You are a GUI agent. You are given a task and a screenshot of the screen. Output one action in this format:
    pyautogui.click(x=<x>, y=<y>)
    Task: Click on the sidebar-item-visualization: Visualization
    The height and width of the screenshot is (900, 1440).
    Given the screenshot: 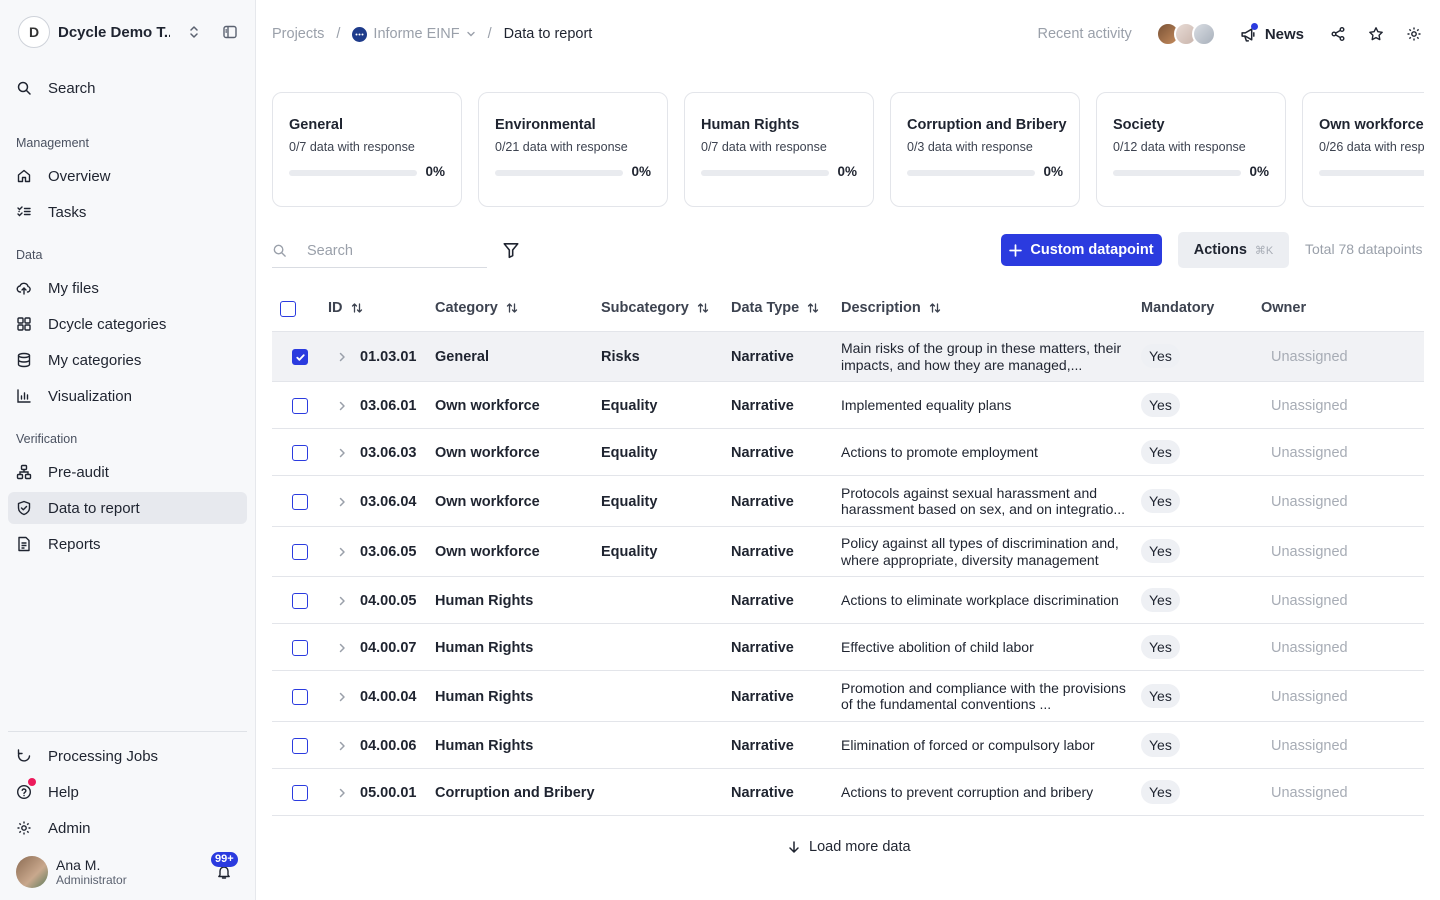 What is the action you would take?
    pyautogui.click(x=127, y=396)
    